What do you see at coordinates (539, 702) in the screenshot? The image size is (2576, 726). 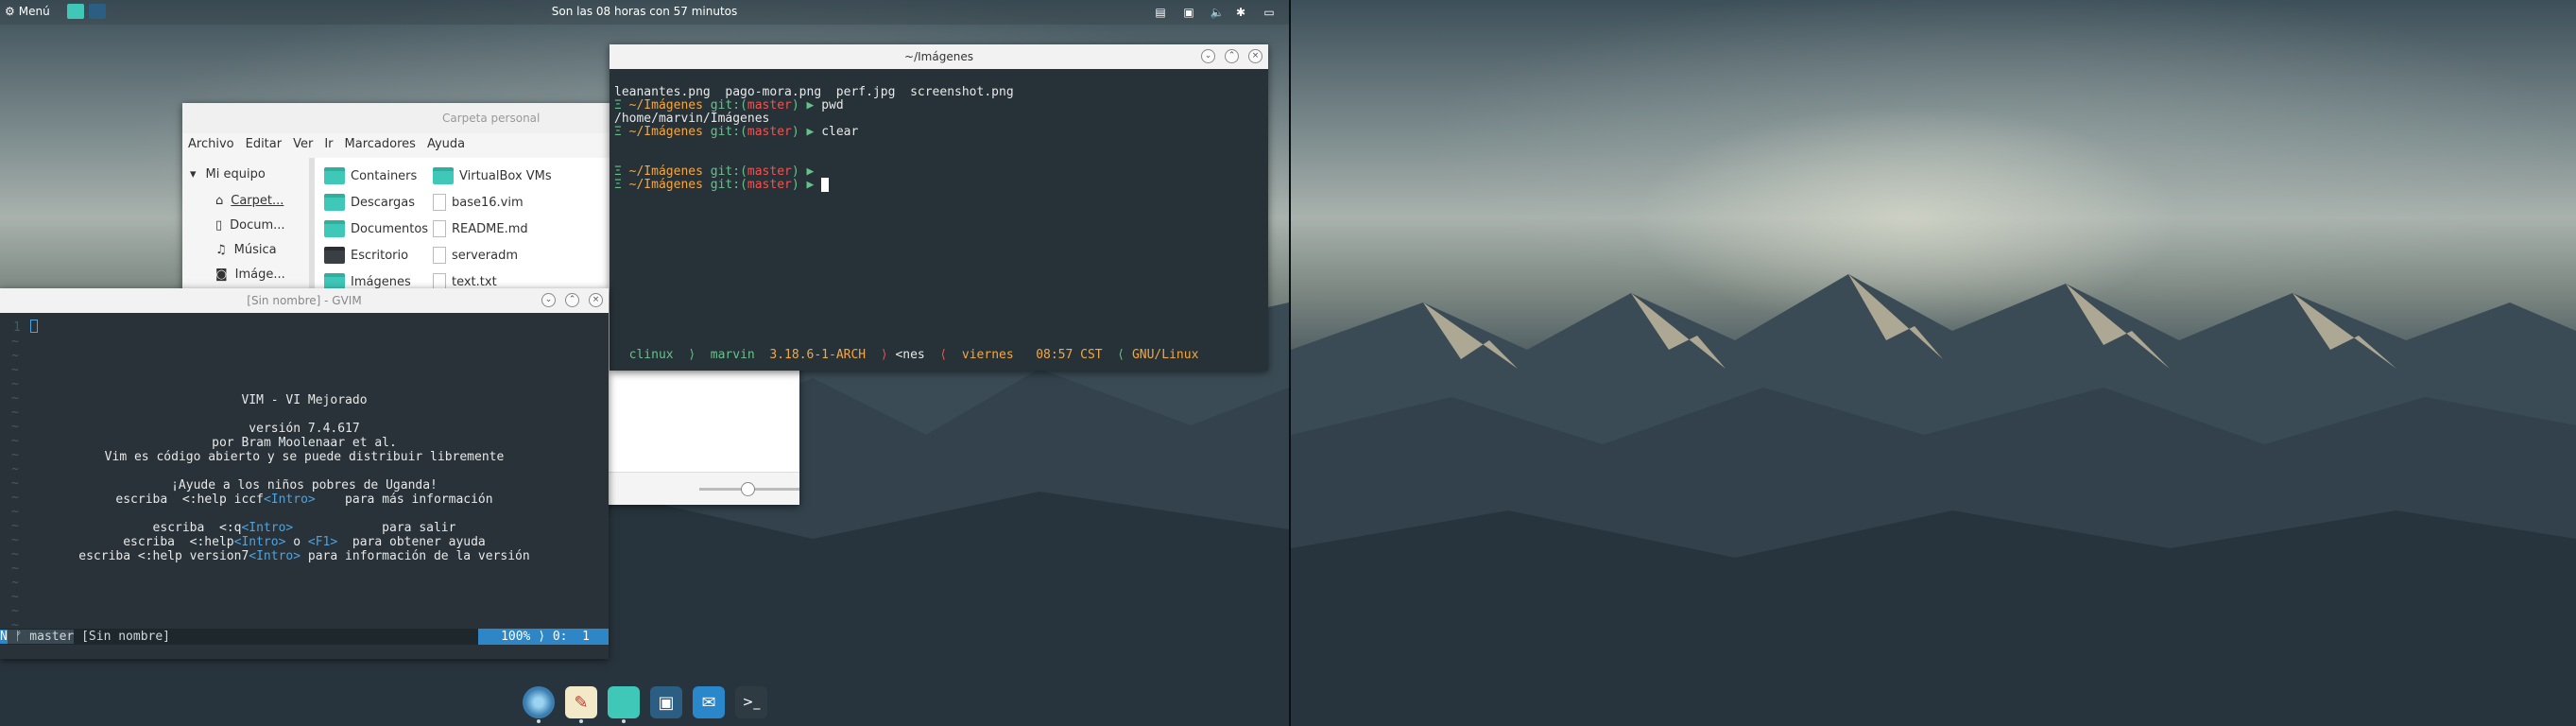 I see `chromium-icon` at bounding box center [539, 702].